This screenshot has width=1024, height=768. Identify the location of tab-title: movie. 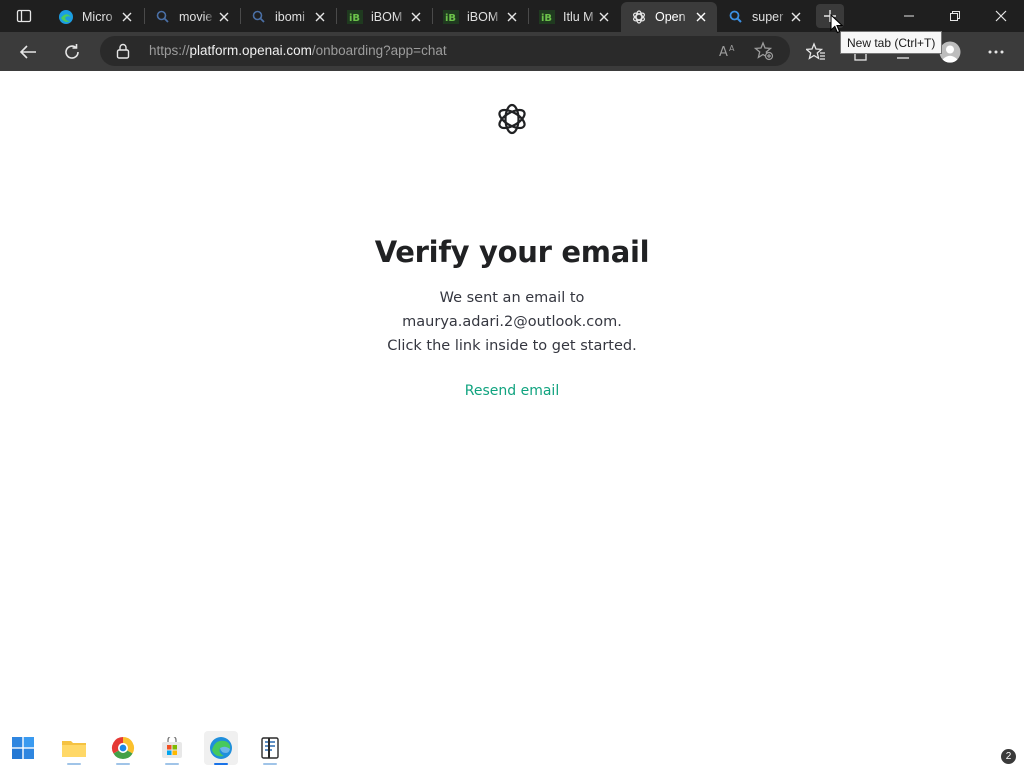
(196, 17).